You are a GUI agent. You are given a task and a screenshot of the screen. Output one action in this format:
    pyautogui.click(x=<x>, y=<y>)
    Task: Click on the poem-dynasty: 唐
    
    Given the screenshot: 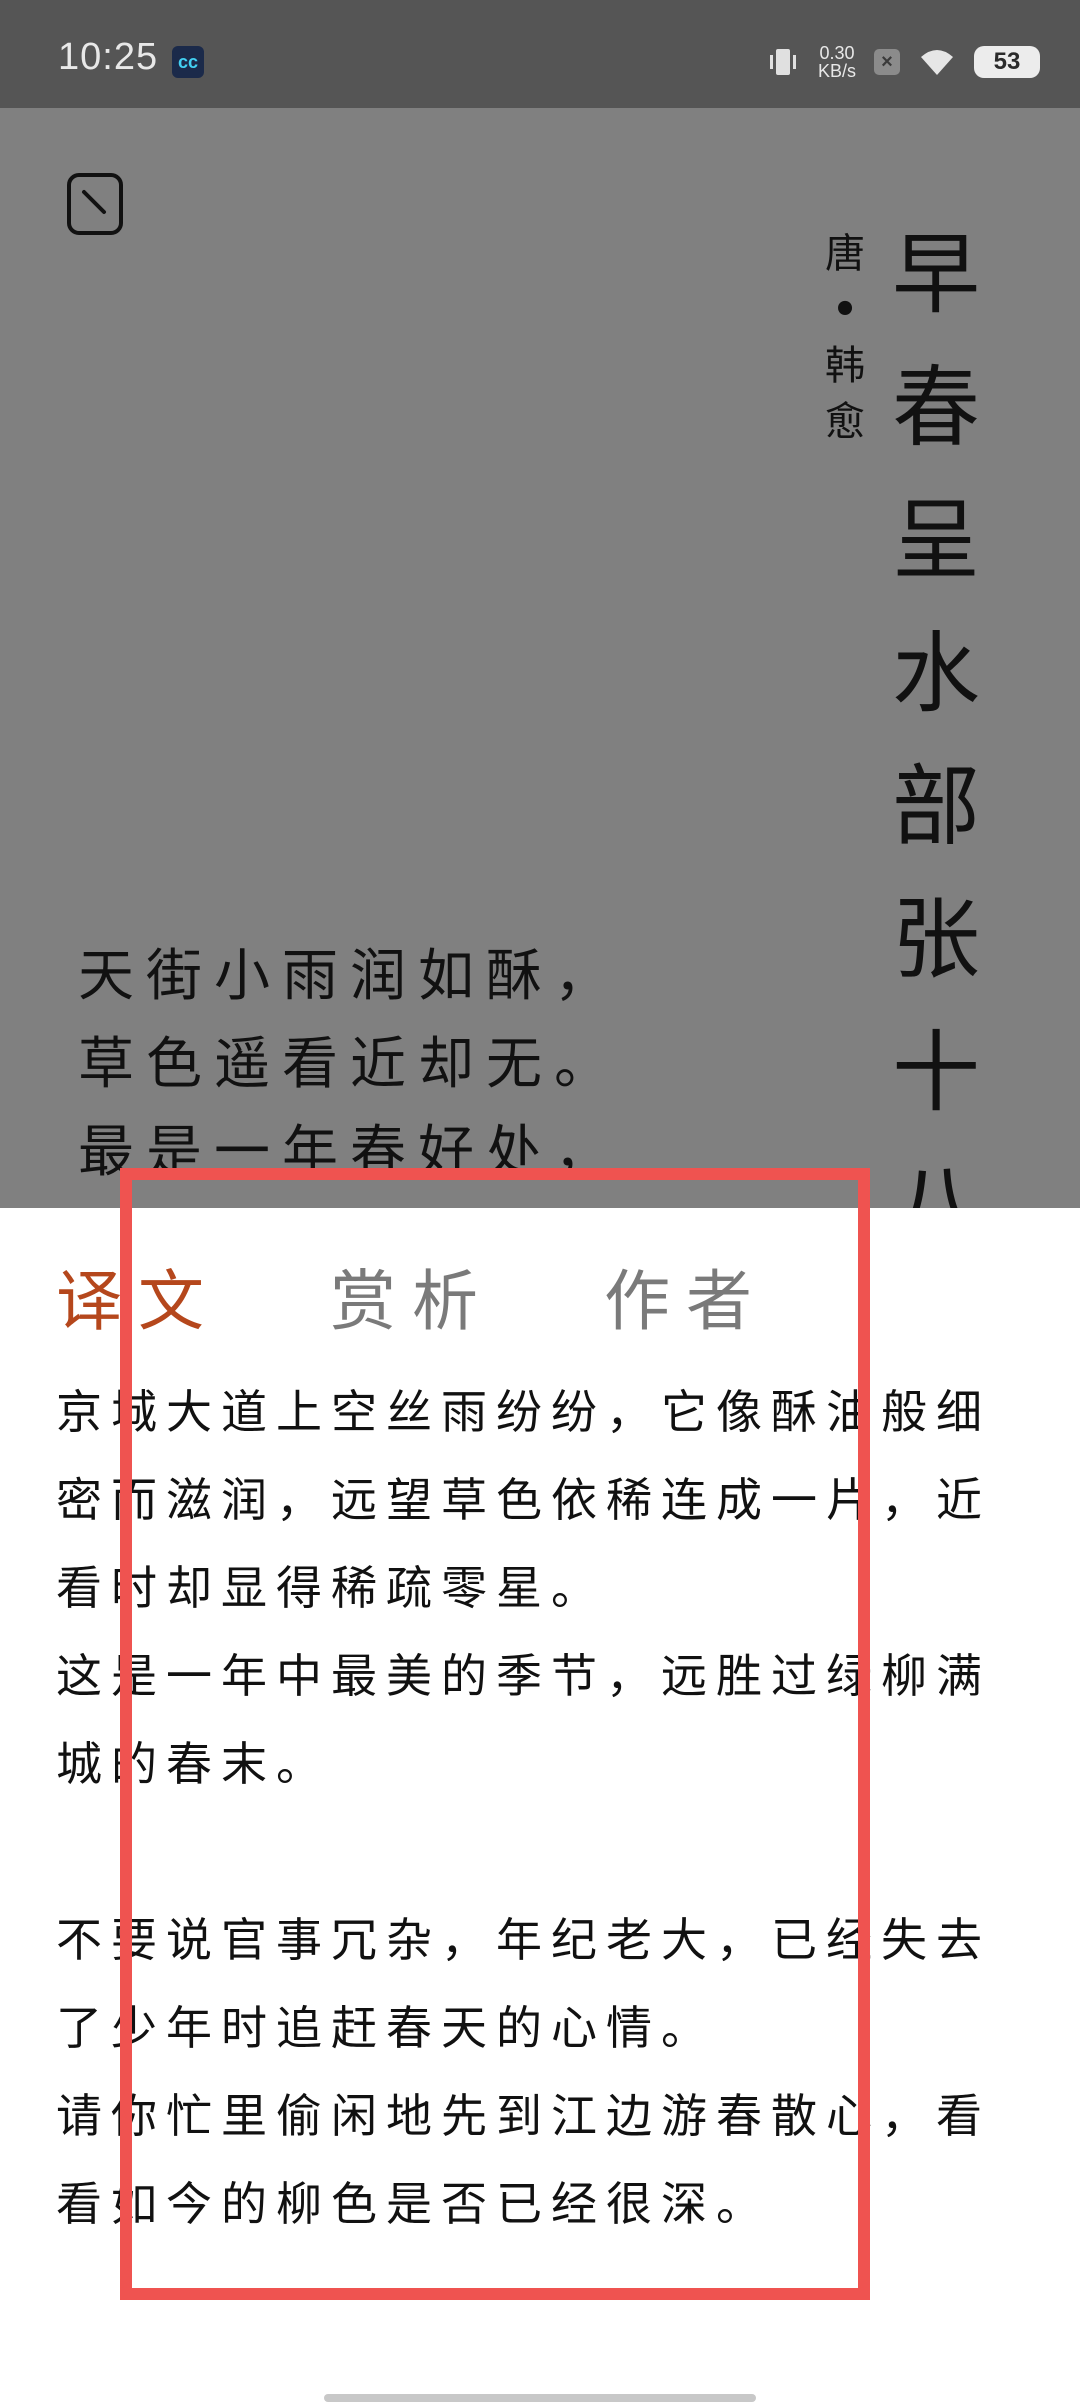 What is the action you would take?
    pyautogui.click(x=845, y=254)
    